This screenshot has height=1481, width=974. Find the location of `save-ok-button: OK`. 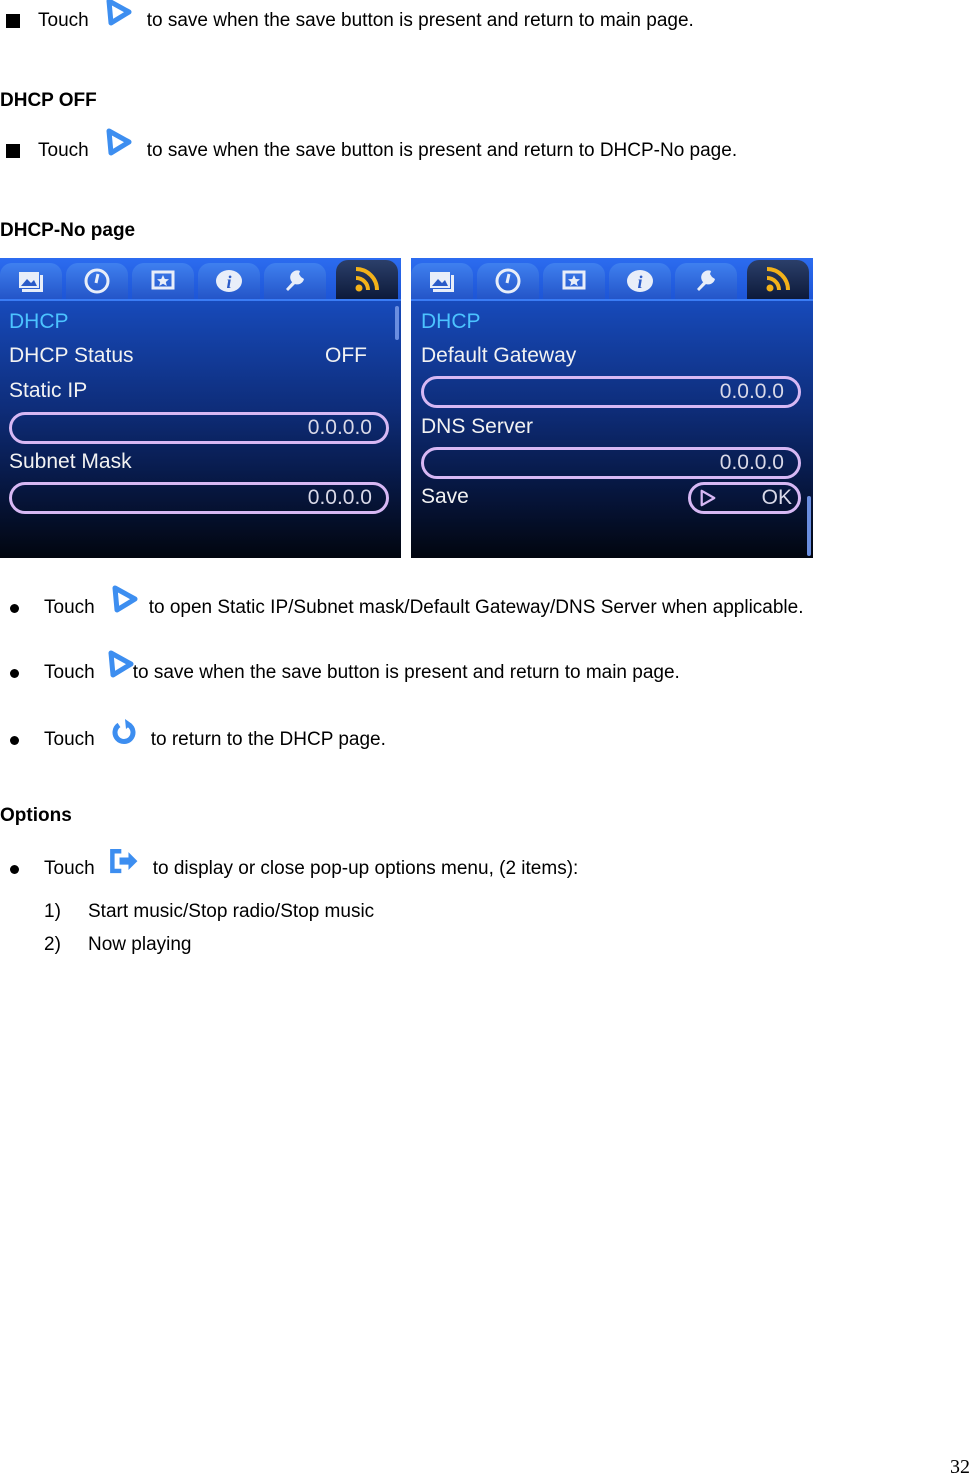

save-ok-button: OK is located at coordinates (744, 498).